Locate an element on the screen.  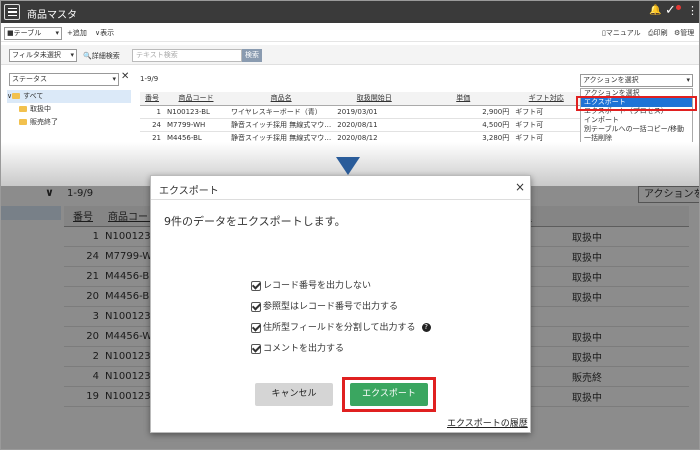
tree-item-label: すべて is located at coordinates (33, 96).